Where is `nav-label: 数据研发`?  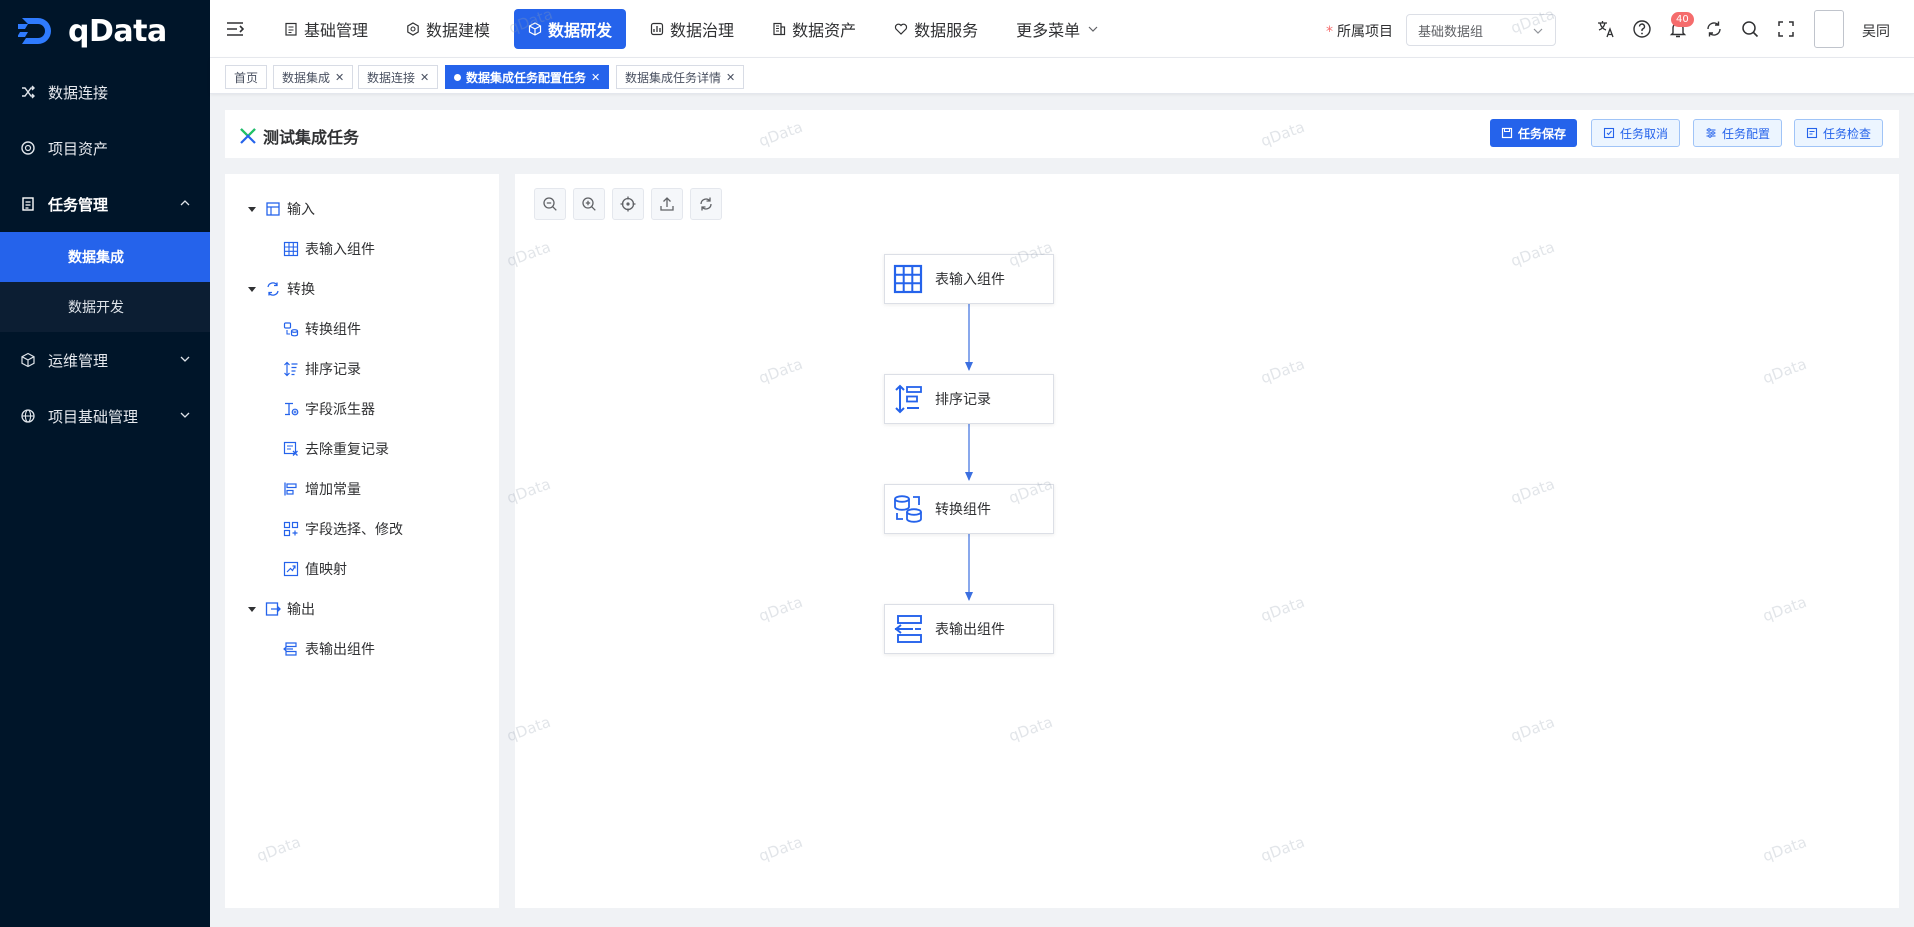 nav-label: 数据研发 is located at coordinates (580, 30).